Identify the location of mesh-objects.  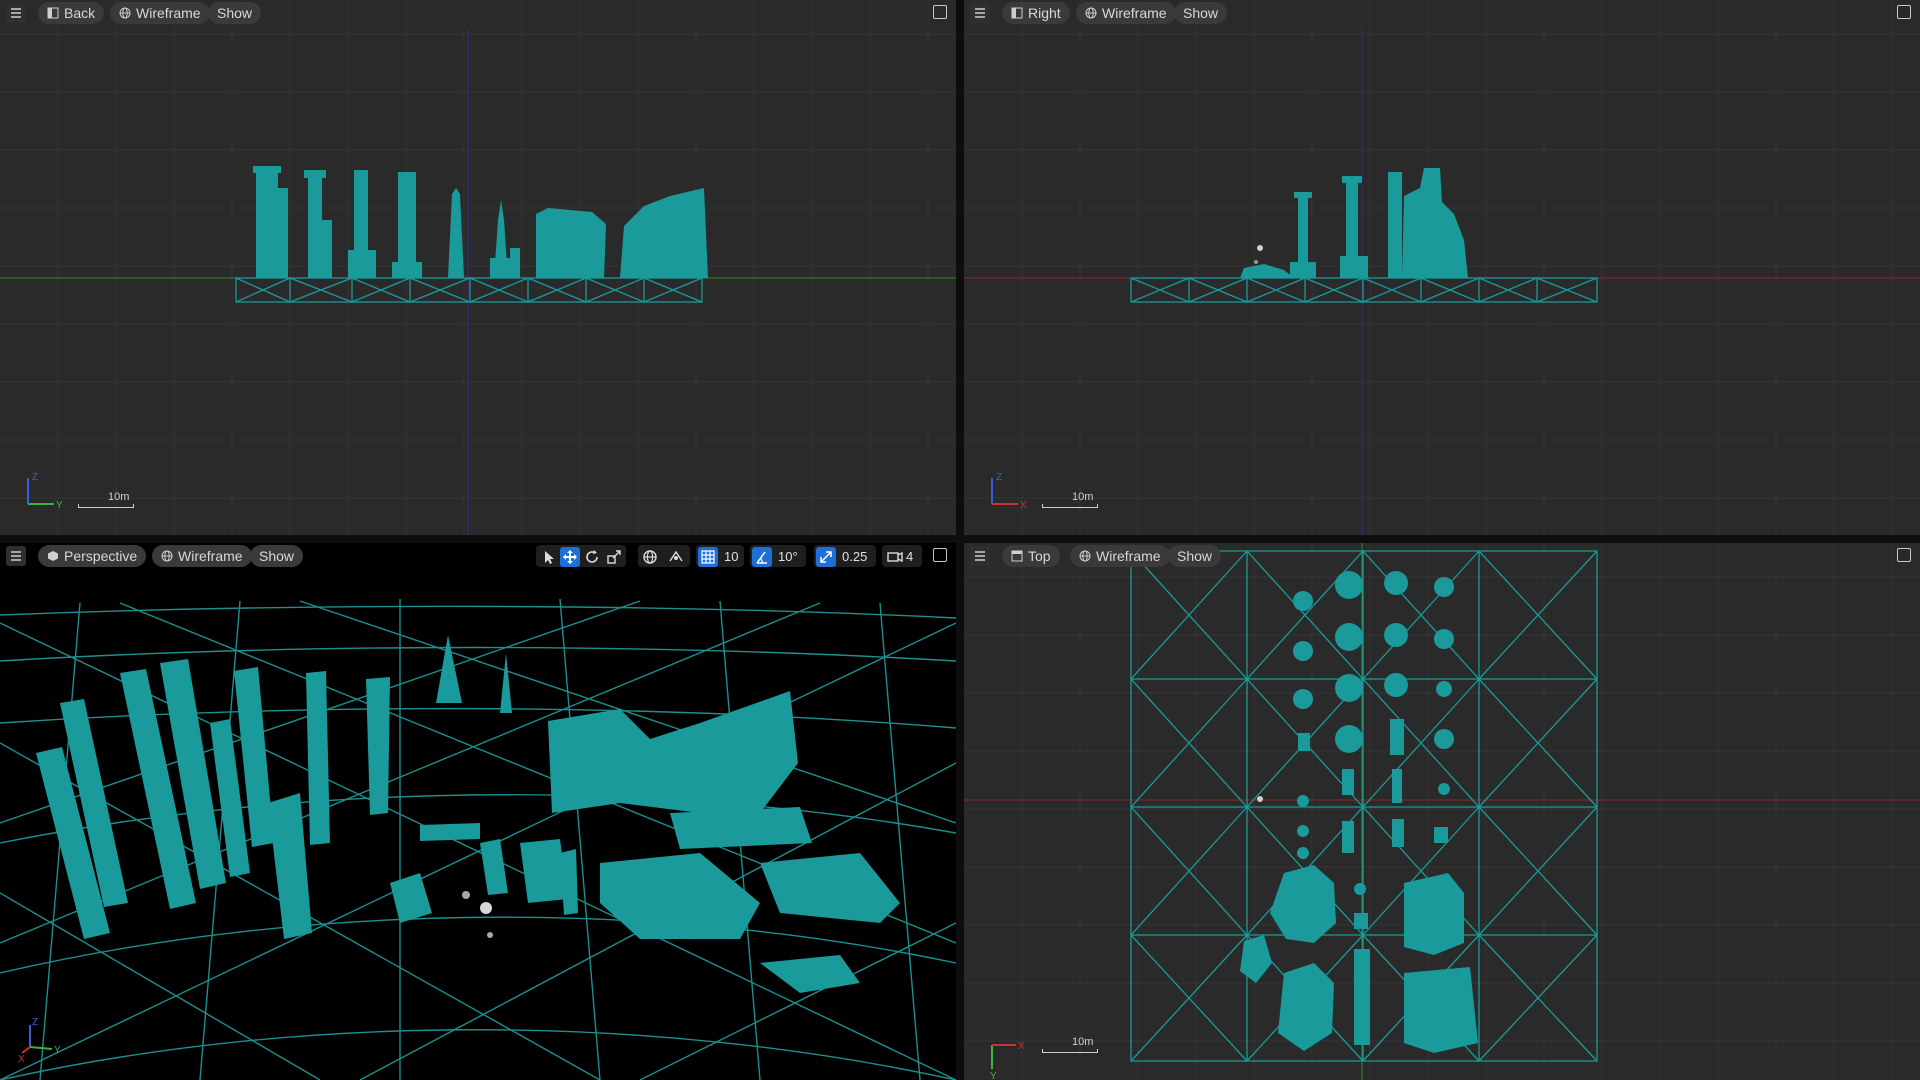
(468, 814).